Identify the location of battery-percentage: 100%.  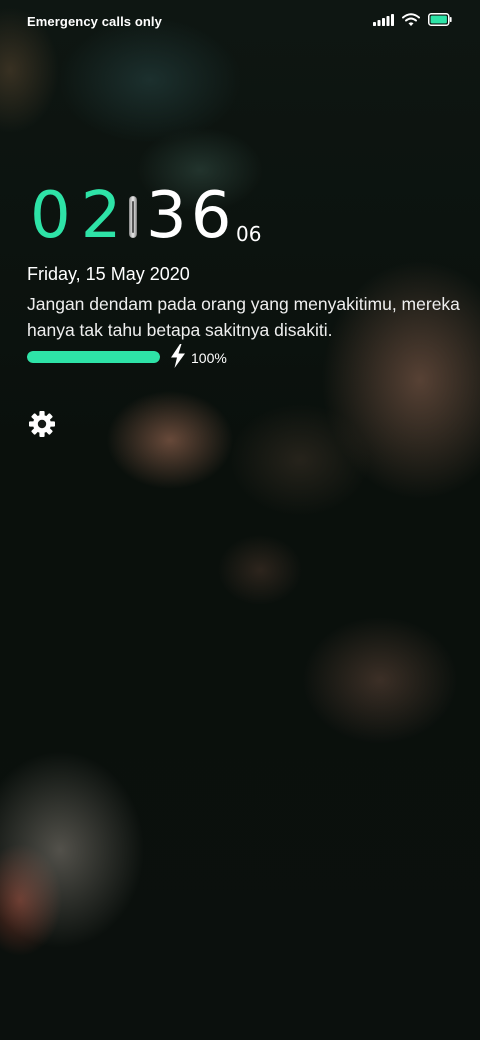
(209, 358).